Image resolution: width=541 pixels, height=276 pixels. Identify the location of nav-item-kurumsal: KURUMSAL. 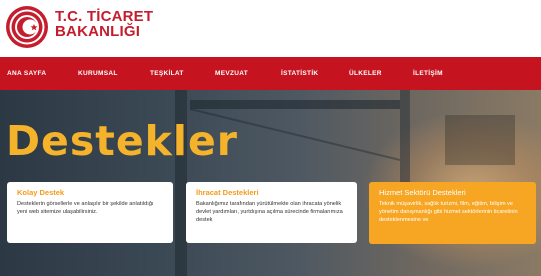
(98, 73).